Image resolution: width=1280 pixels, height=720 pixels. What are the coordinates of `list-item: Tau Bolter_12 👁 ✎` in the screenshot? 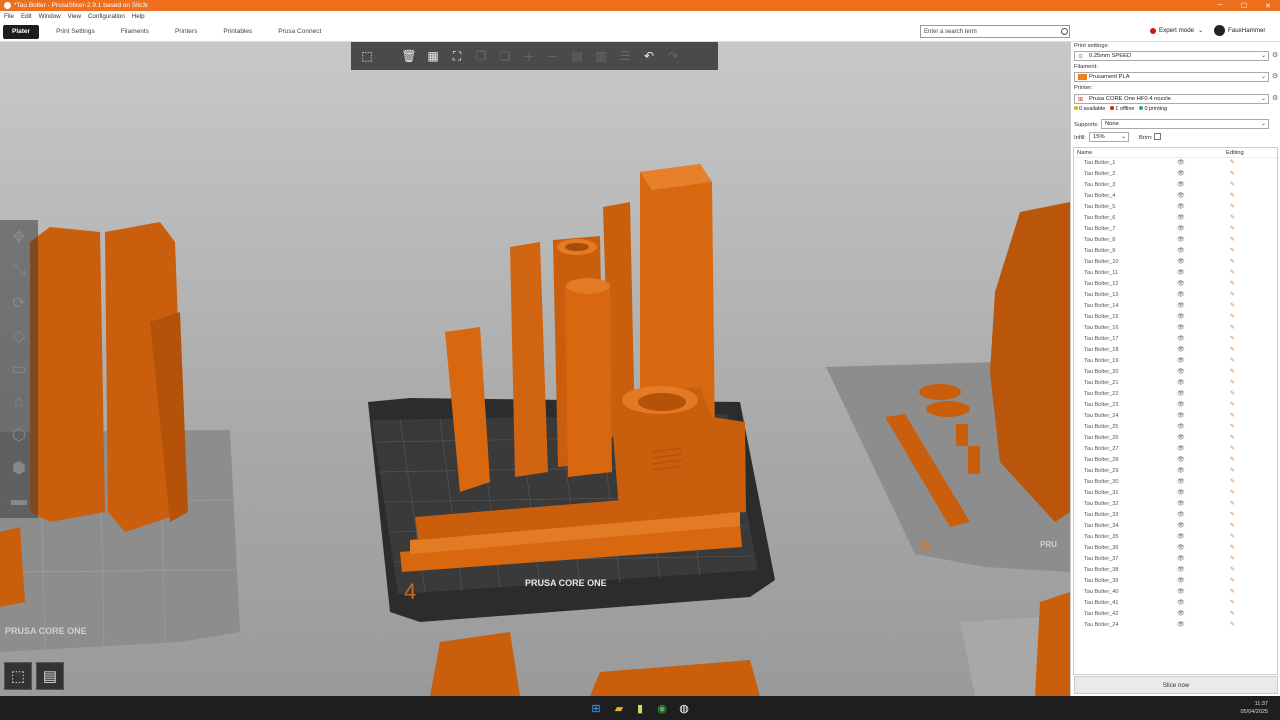 It's located at (1175, 284).